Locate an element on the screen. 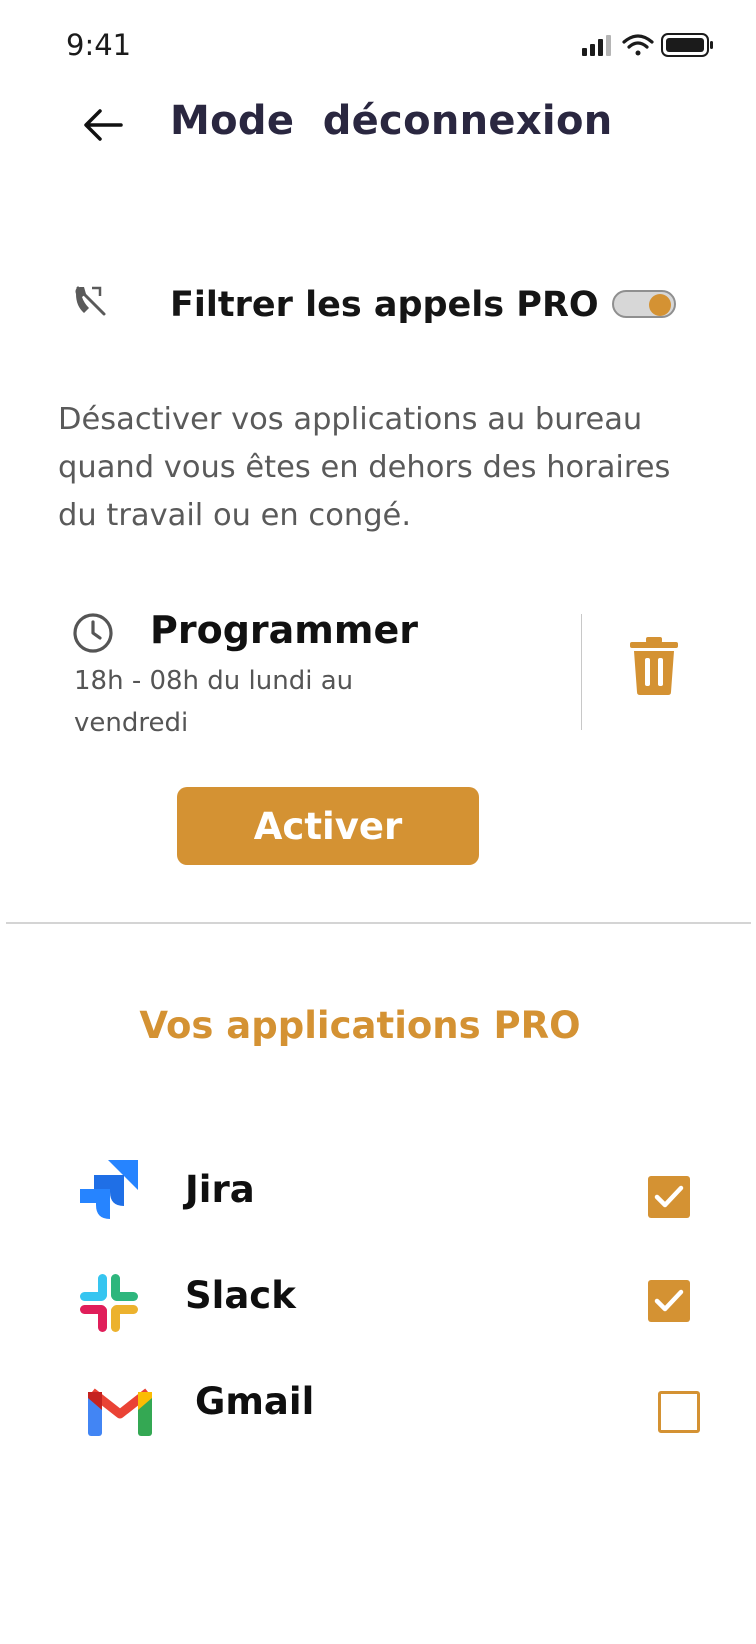 Image resolution: width=756 pixels, height=1644 pixels. signal-icon is located at coordinates (596, 45).